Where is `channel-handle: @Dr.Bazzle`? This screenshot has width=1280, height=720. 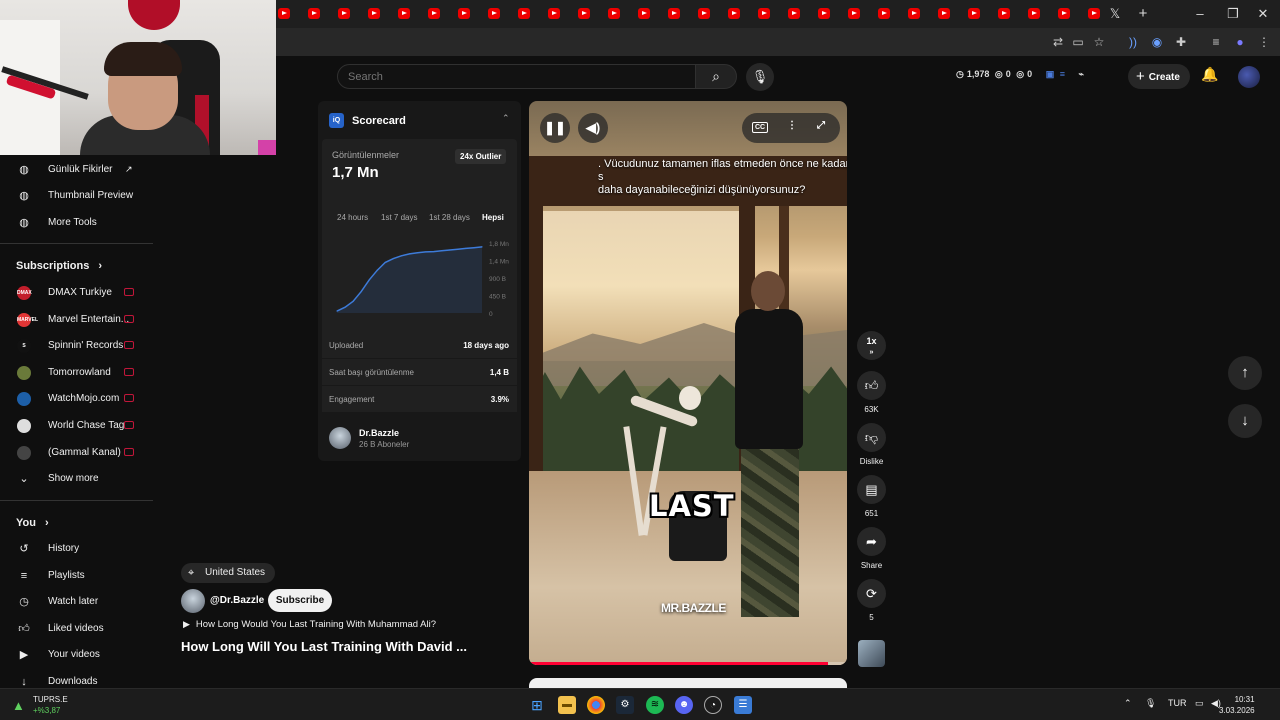
channel-handle: @Dr.Bazzle is located at coordinates (237, 600).